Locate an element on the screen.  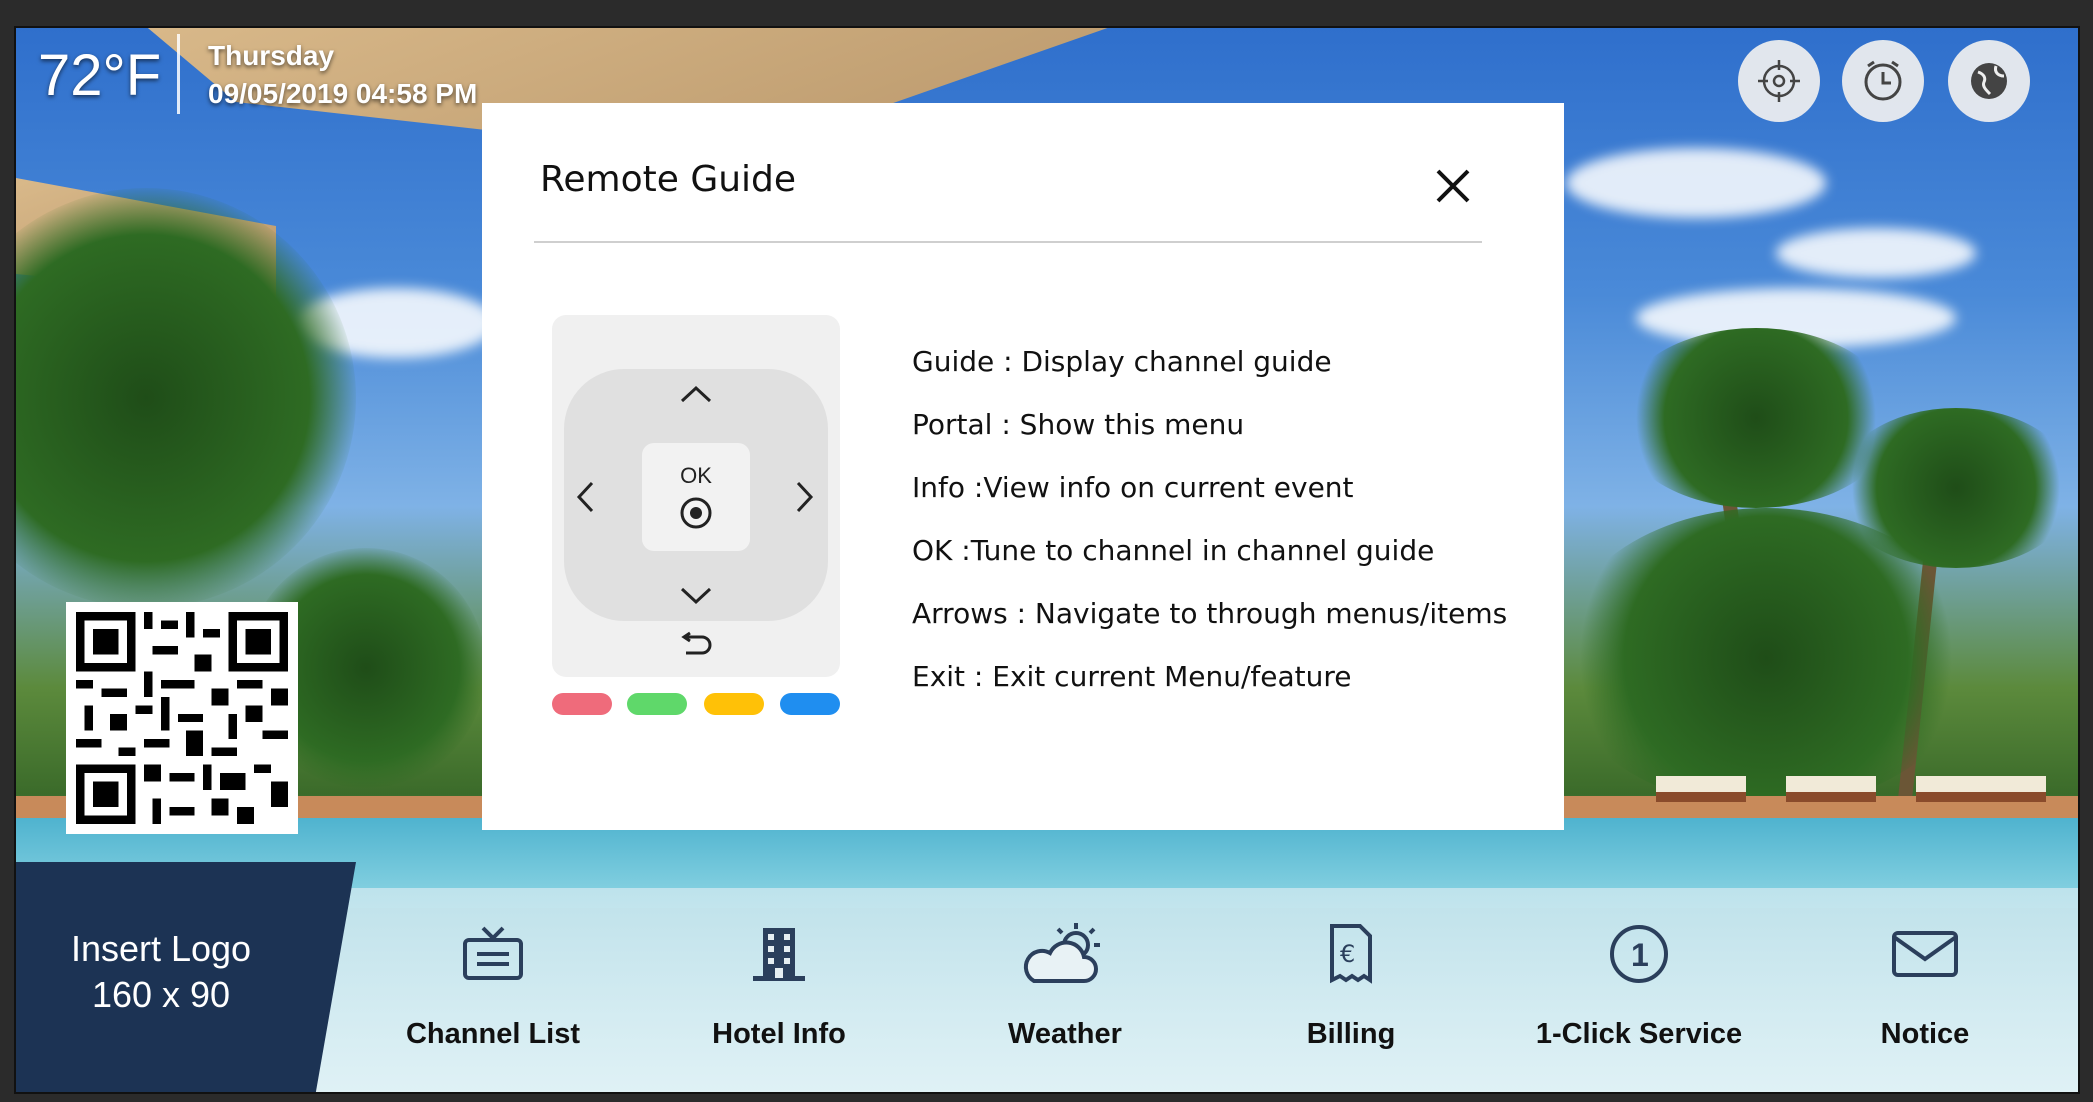
logo-placeholder: Insert Logo 160 x 90 is located at coordinates (186, 977).